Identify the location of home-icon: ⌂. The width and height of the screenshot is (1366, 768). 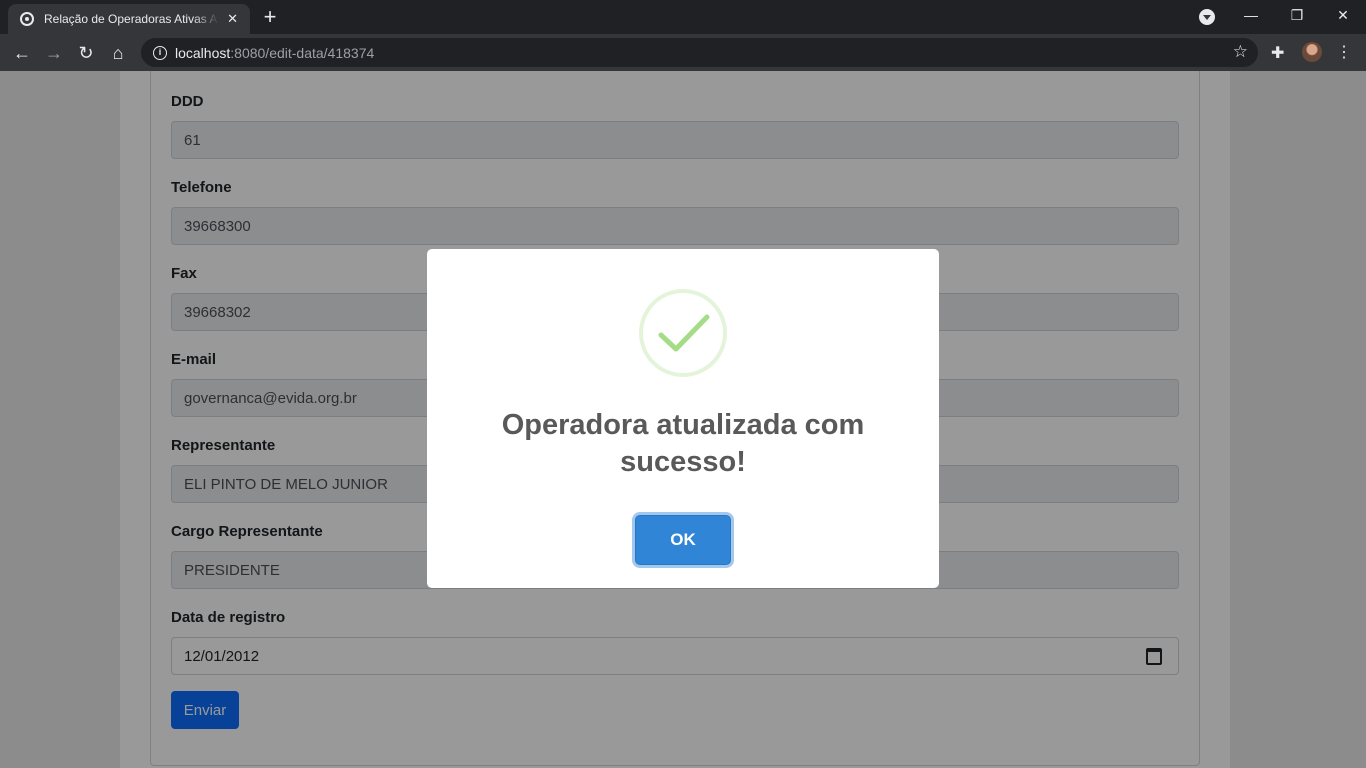
(118, 53).